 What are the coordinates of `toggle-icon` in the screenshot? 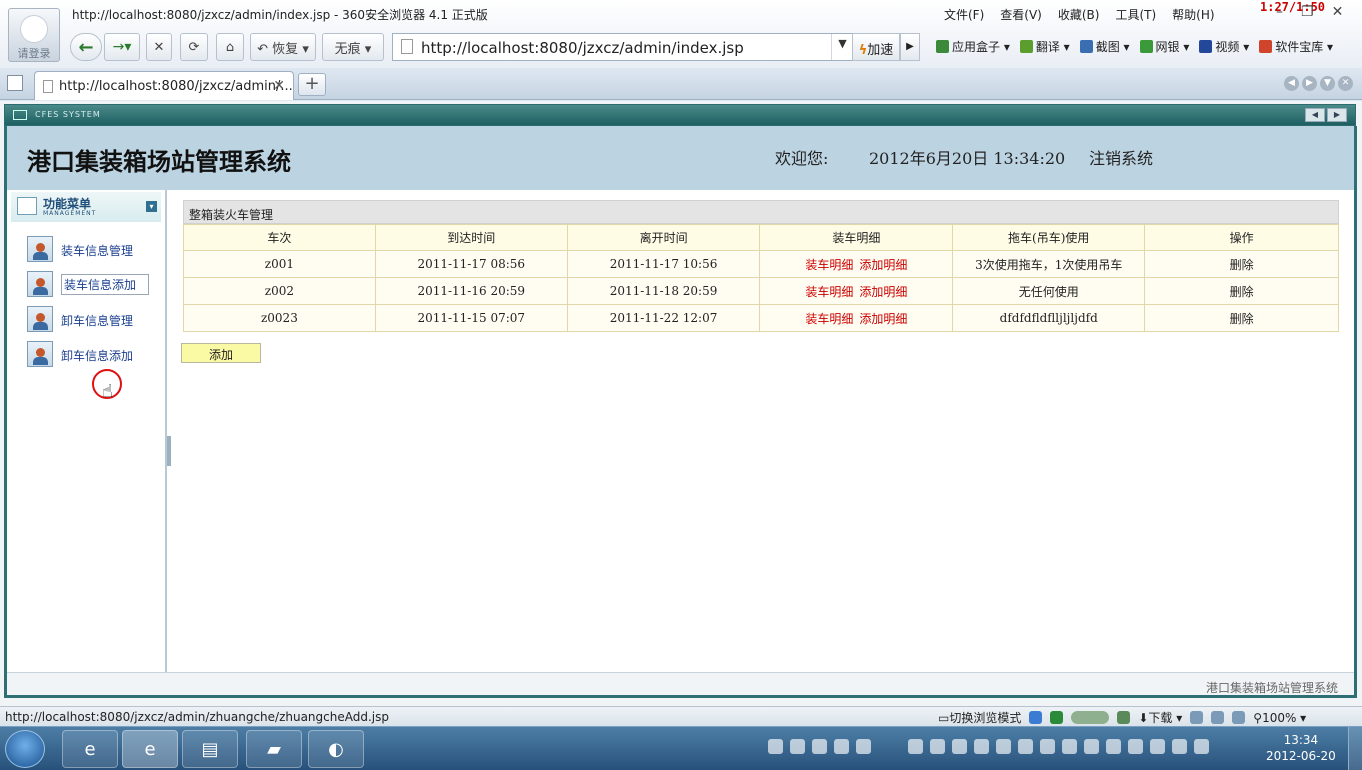 It's located at (1090, 717).